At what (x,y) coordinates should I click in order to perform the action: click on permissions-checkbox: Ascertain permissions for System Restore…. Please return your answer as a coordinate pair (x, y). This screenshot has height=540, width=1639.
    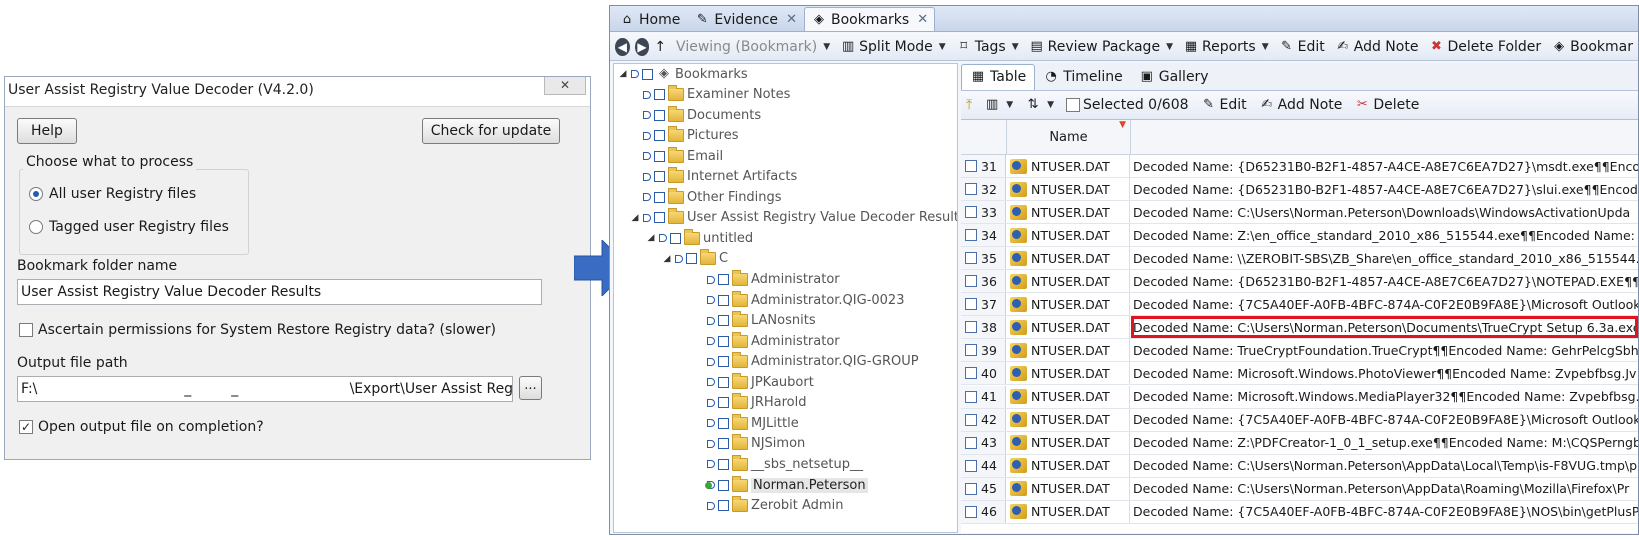
    Looking at the image, I should click on (257, 330).